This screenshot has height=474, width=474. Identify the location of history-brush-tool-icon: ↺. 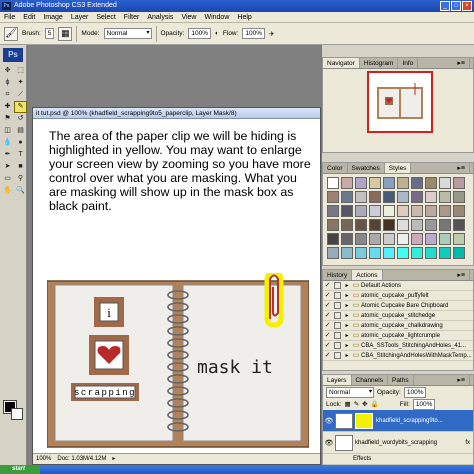
(20, 119).